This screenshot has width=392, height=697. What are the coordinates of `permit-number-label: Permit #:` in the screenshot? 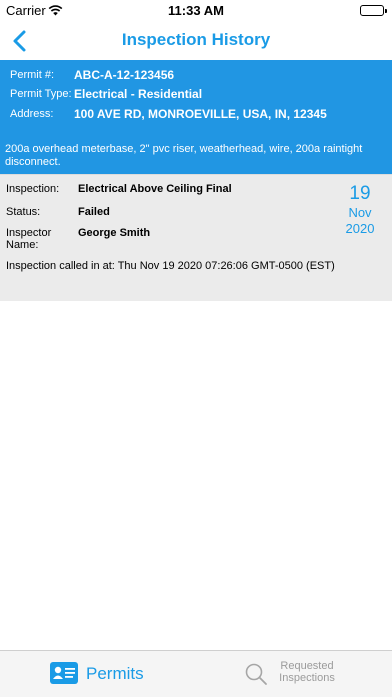 It's located at (32, 75).